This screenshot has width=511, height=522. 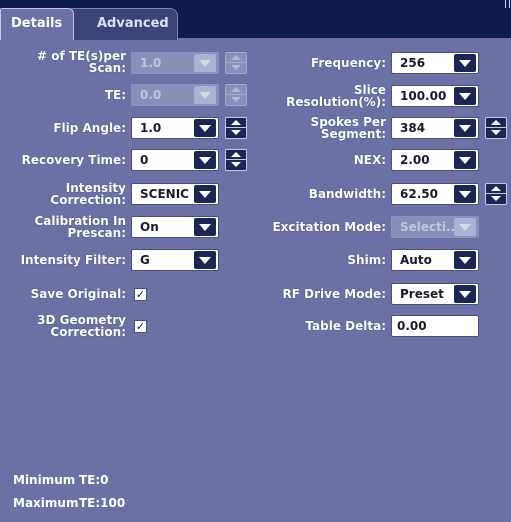 I want to click on intensity-correction-dropdown: SCENIC, so click(x=175, y=194).